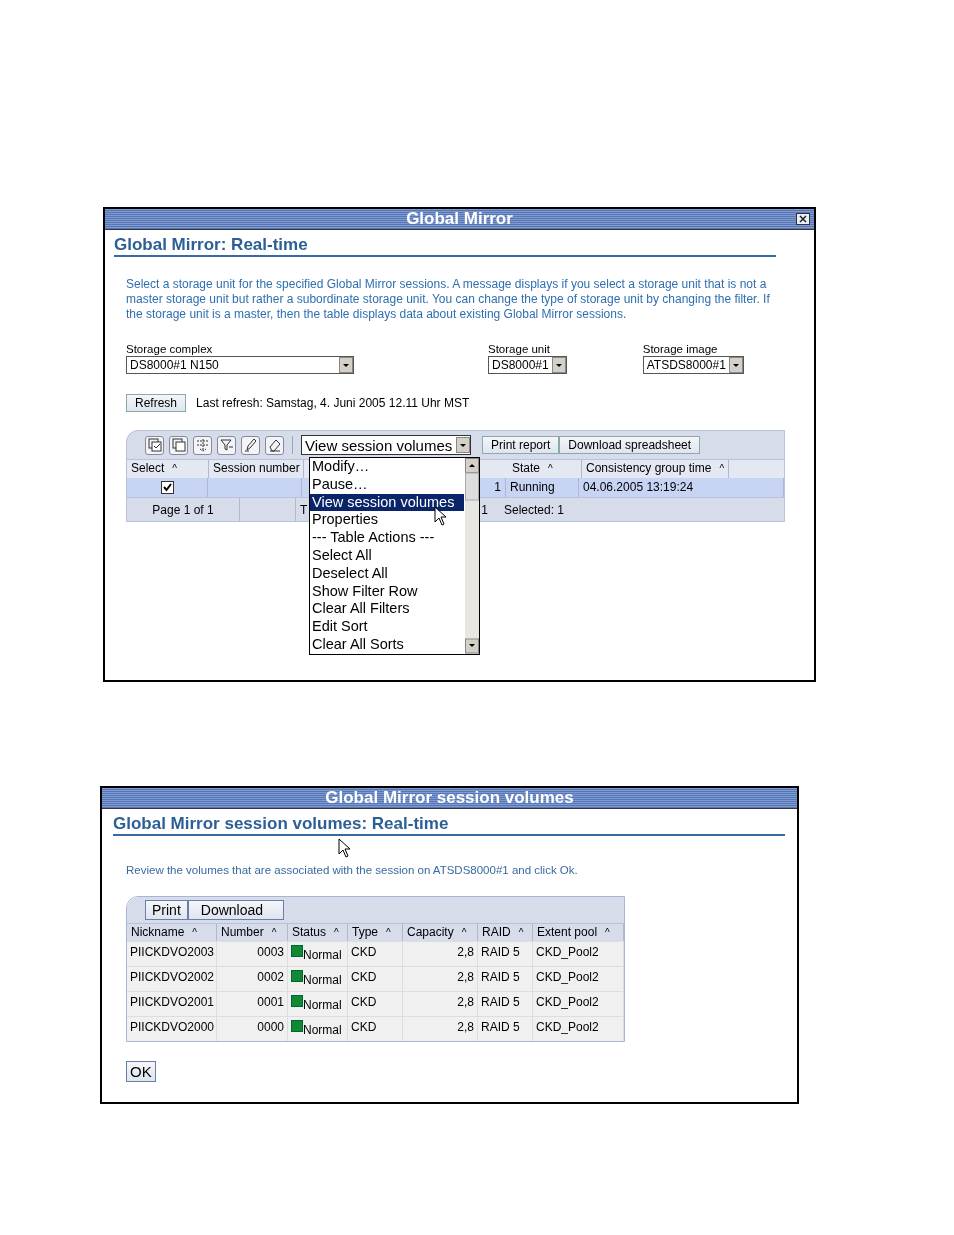 The width and height of the screenshot is (954, 1235). Describe the element at coordinates (449, 798) in the screenshot. I see `window-title: Global Mirror session volumes` at that location.